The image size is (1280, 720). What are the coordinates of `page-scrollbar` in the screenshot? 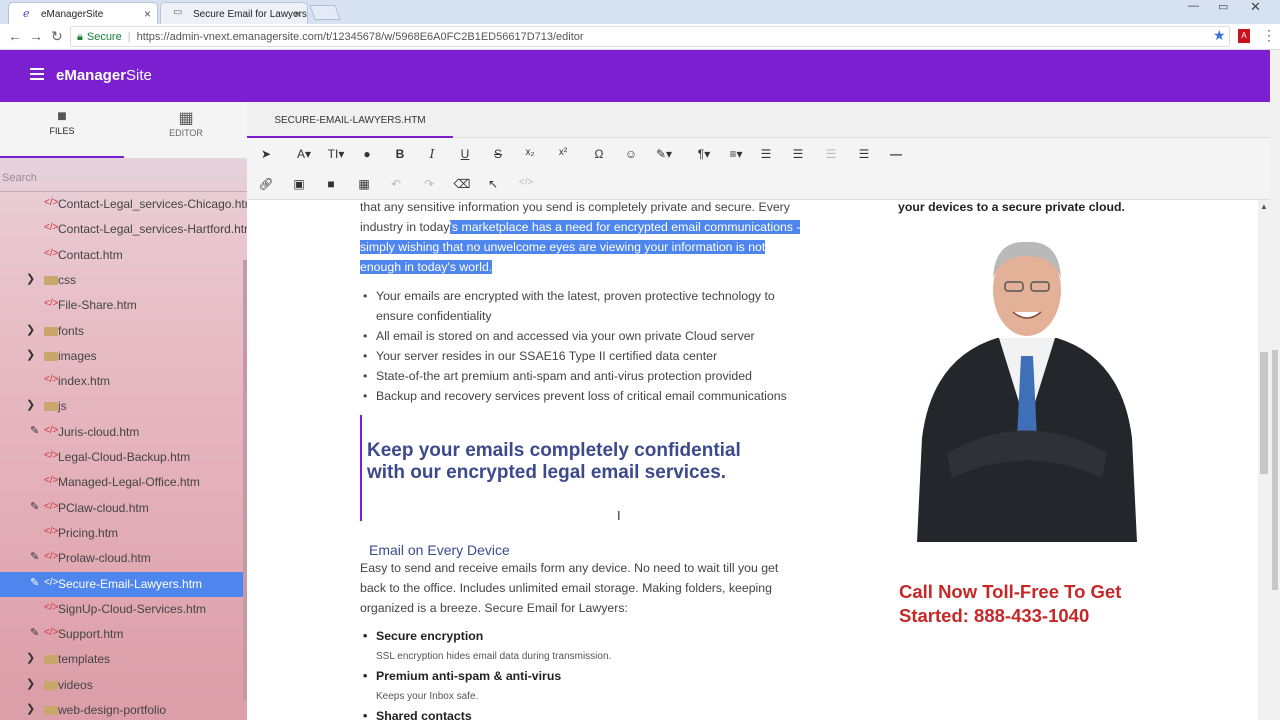 It's located at (1275, 385).